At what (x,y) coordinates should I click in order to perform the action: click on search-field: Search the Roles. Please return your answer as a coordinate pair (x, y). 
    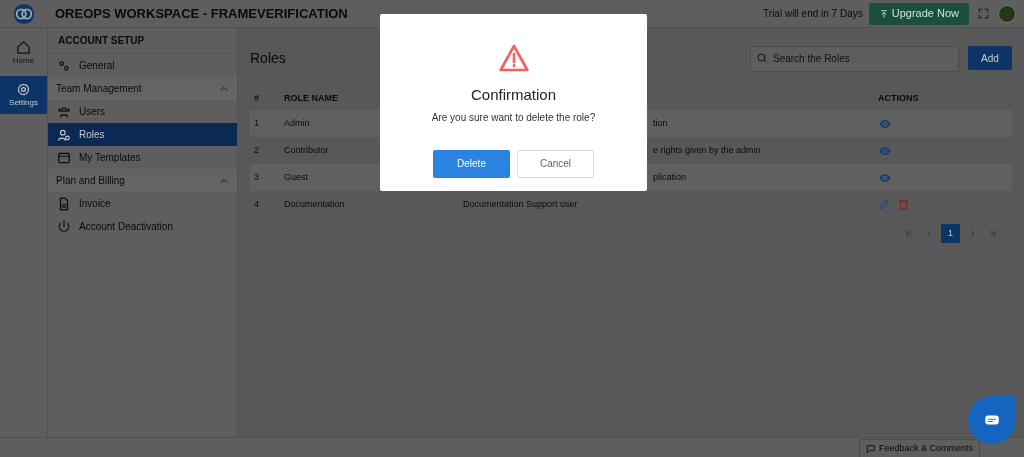
    Looking at the image, I should click on (854, 58).